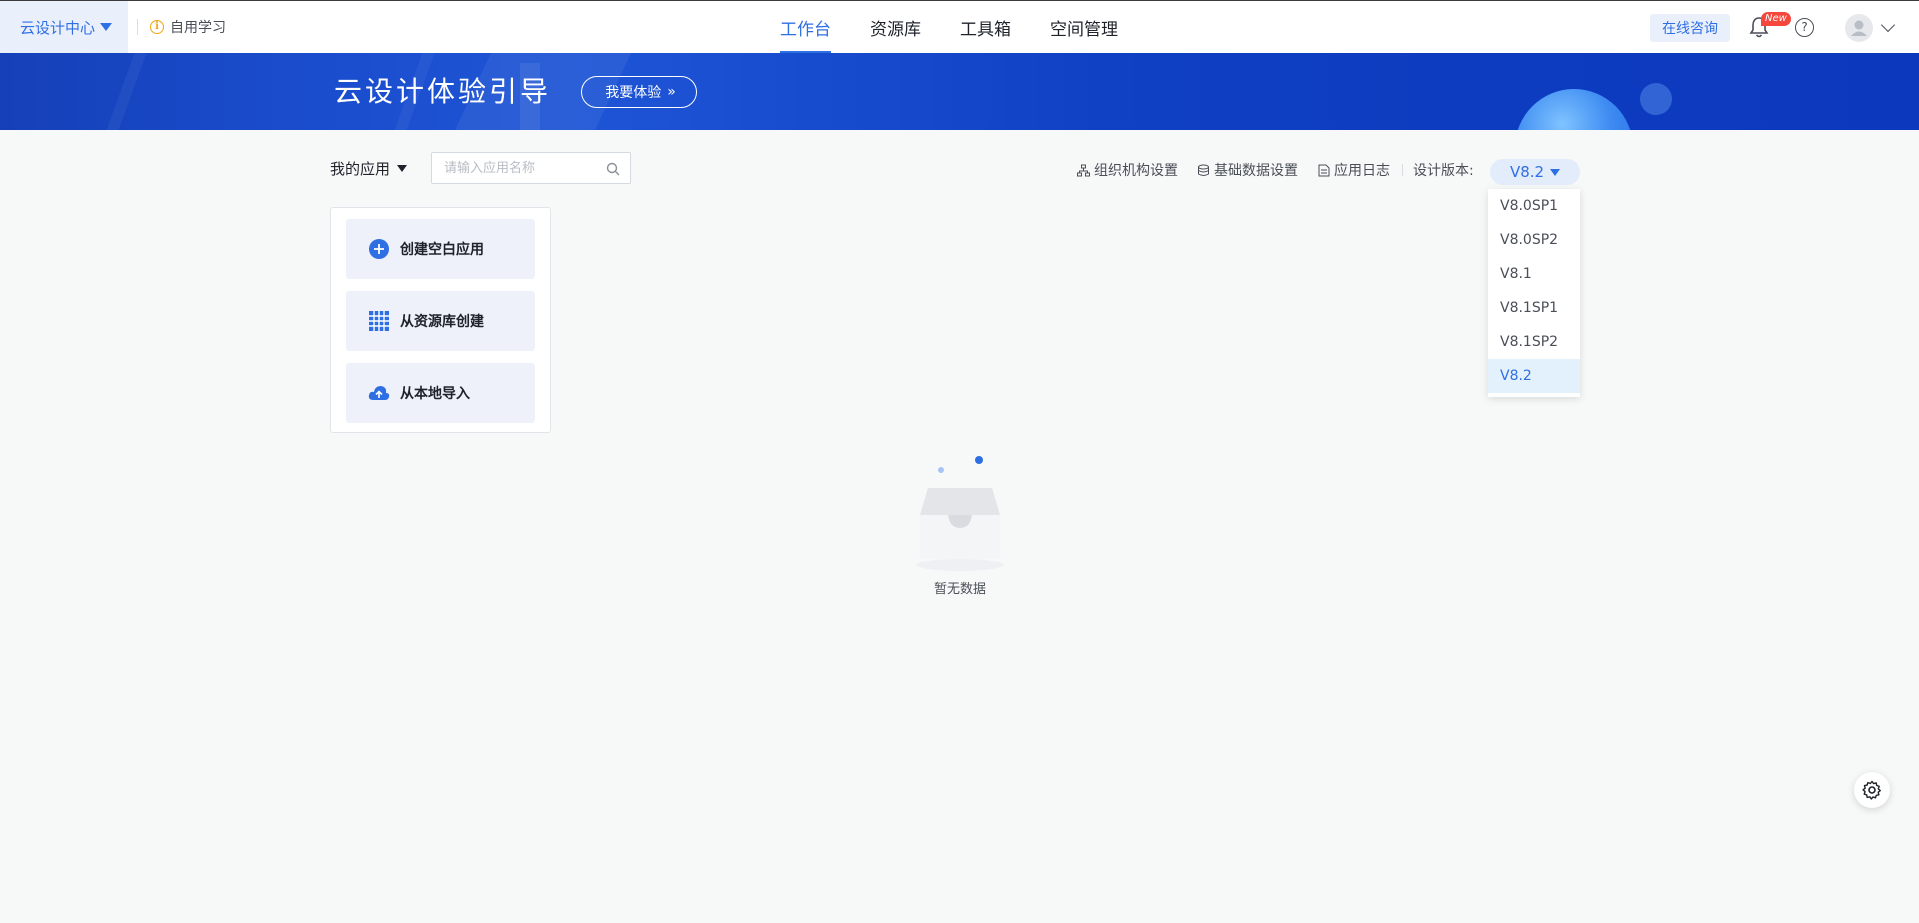 The height and width of the screenshot is (923, 1919). Describe the element at coordinates (960, 513) in the screenshot. I see `empty-box-illustration` at that location.